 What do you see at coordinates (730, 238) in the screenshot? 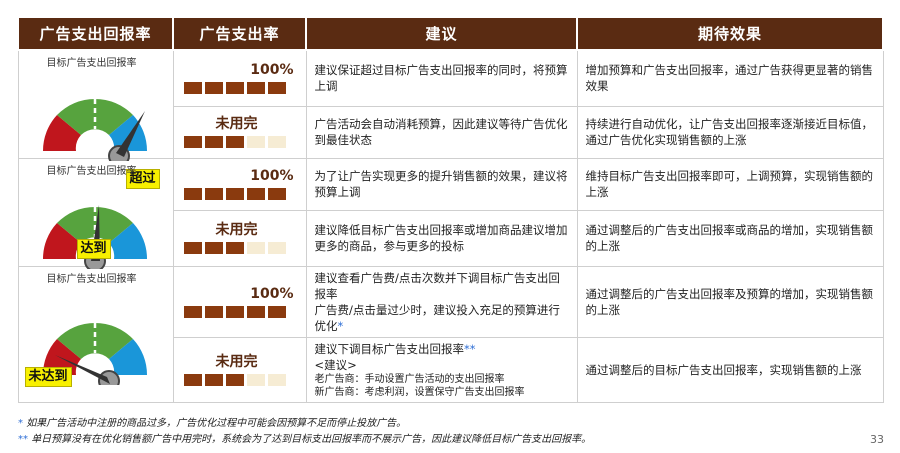
I see `effect-cell: 通过调整后的广告支出回报率或商品的增加，实现销售额的上涨` at bounding box center [730, 238].